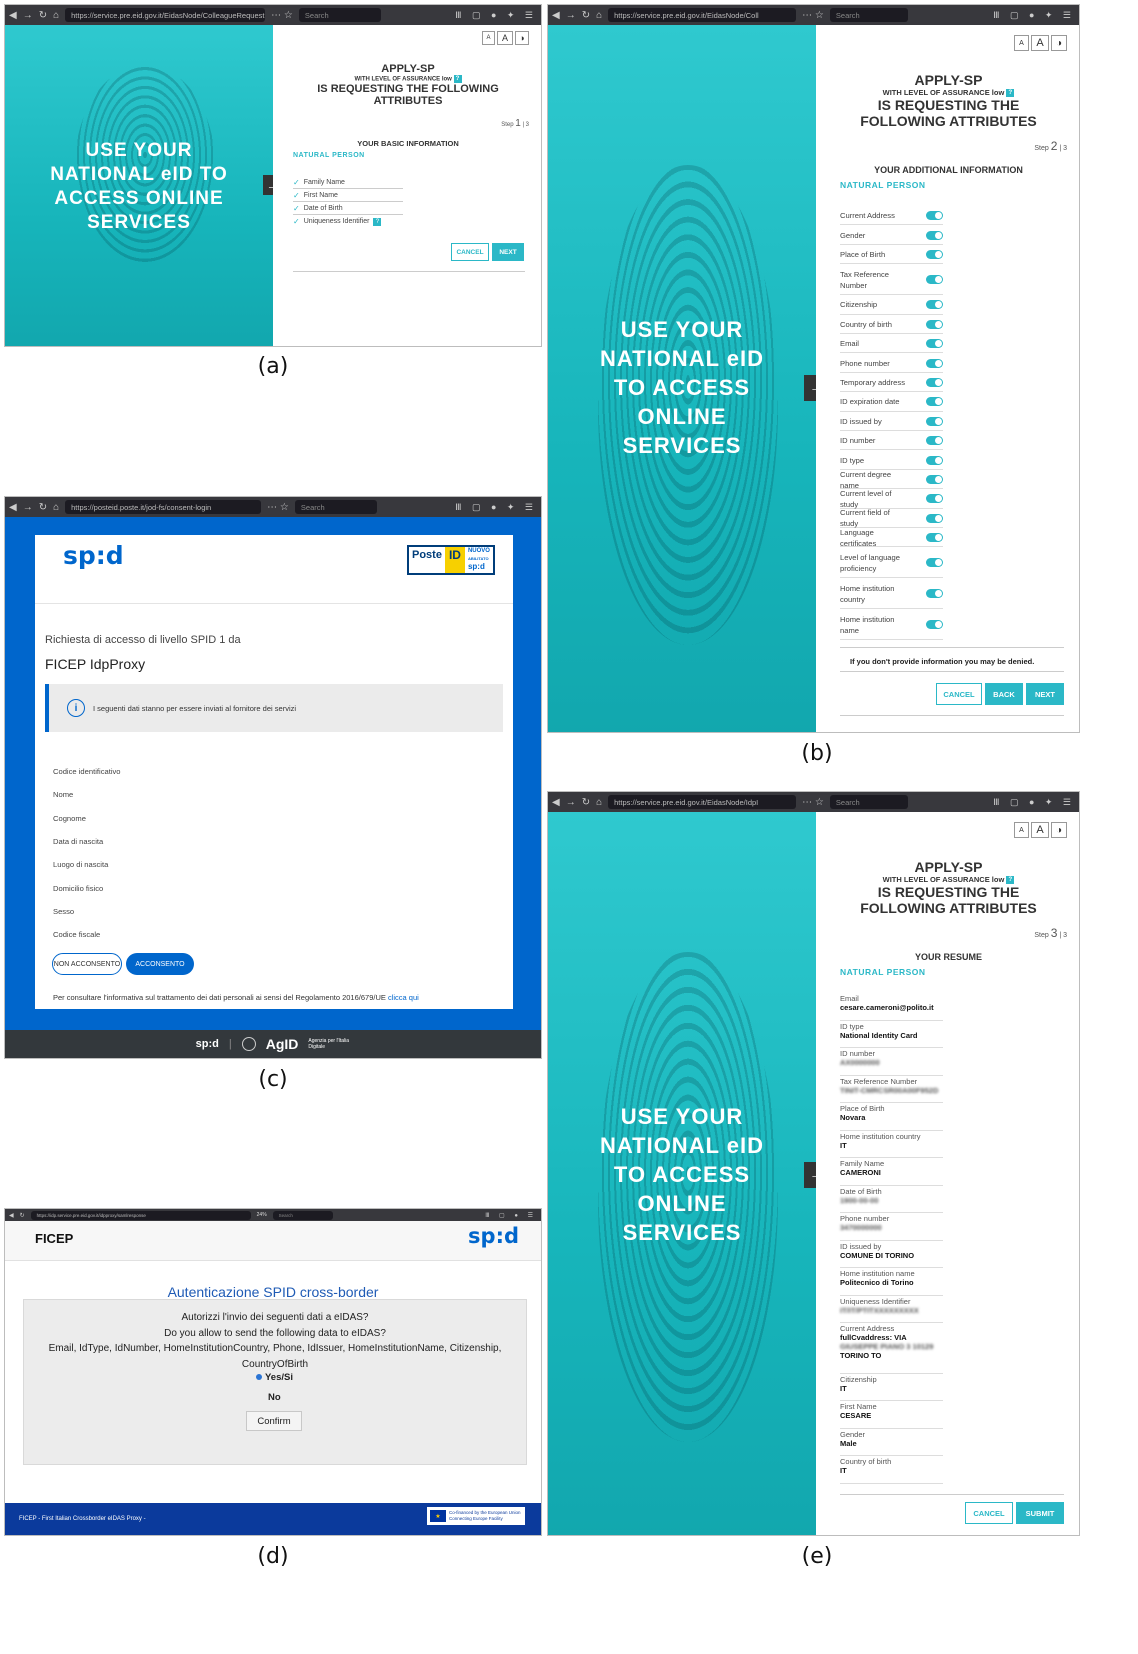 The height and width of the screenshot is (1654, 1138). I want to click on yes-option: Yes/Si, so click(274, 1377).